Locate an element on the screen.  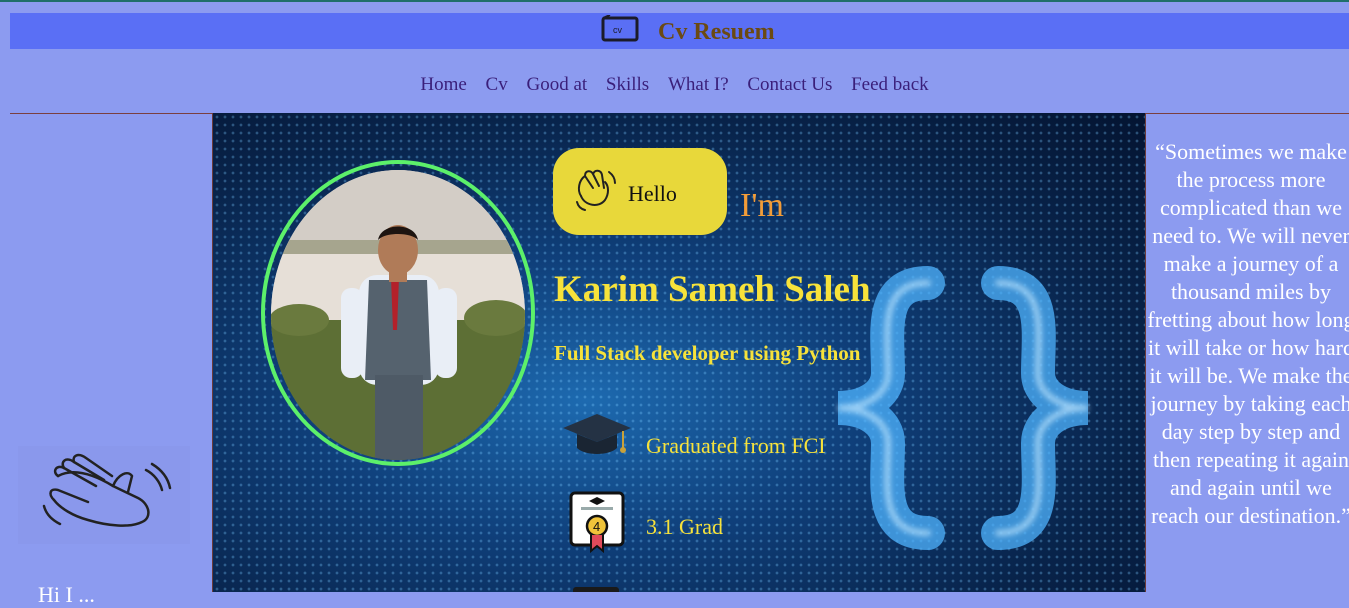
cv-monitor-icon: cv is located at coordinates (620, 28).